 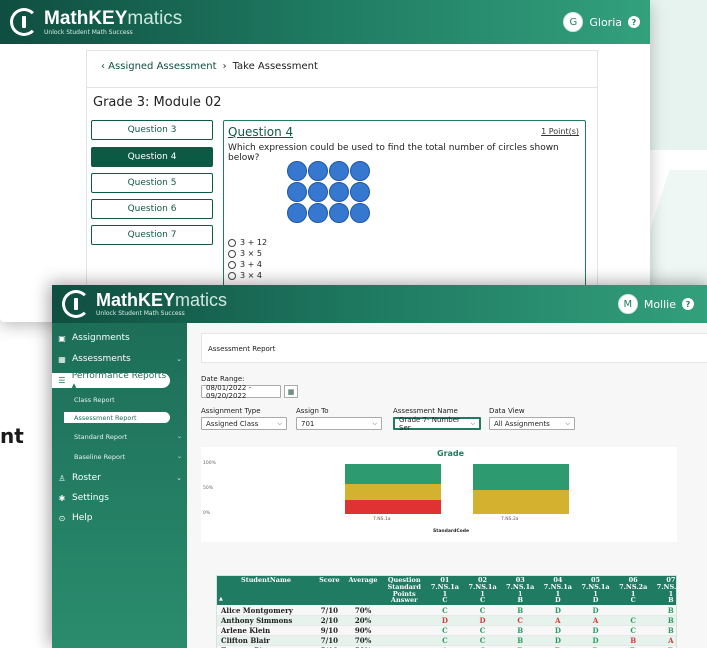 I want to click on brand-tagline: Unlock Student Math Success, so click(x=88, y=32).